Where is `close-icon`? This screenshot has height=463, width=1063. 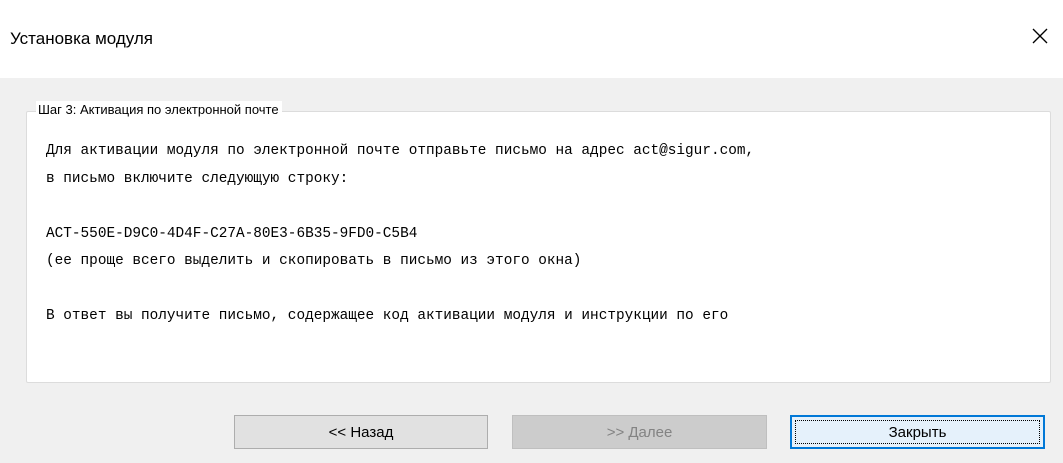
close-icon is located at coordinates (1040, 36).